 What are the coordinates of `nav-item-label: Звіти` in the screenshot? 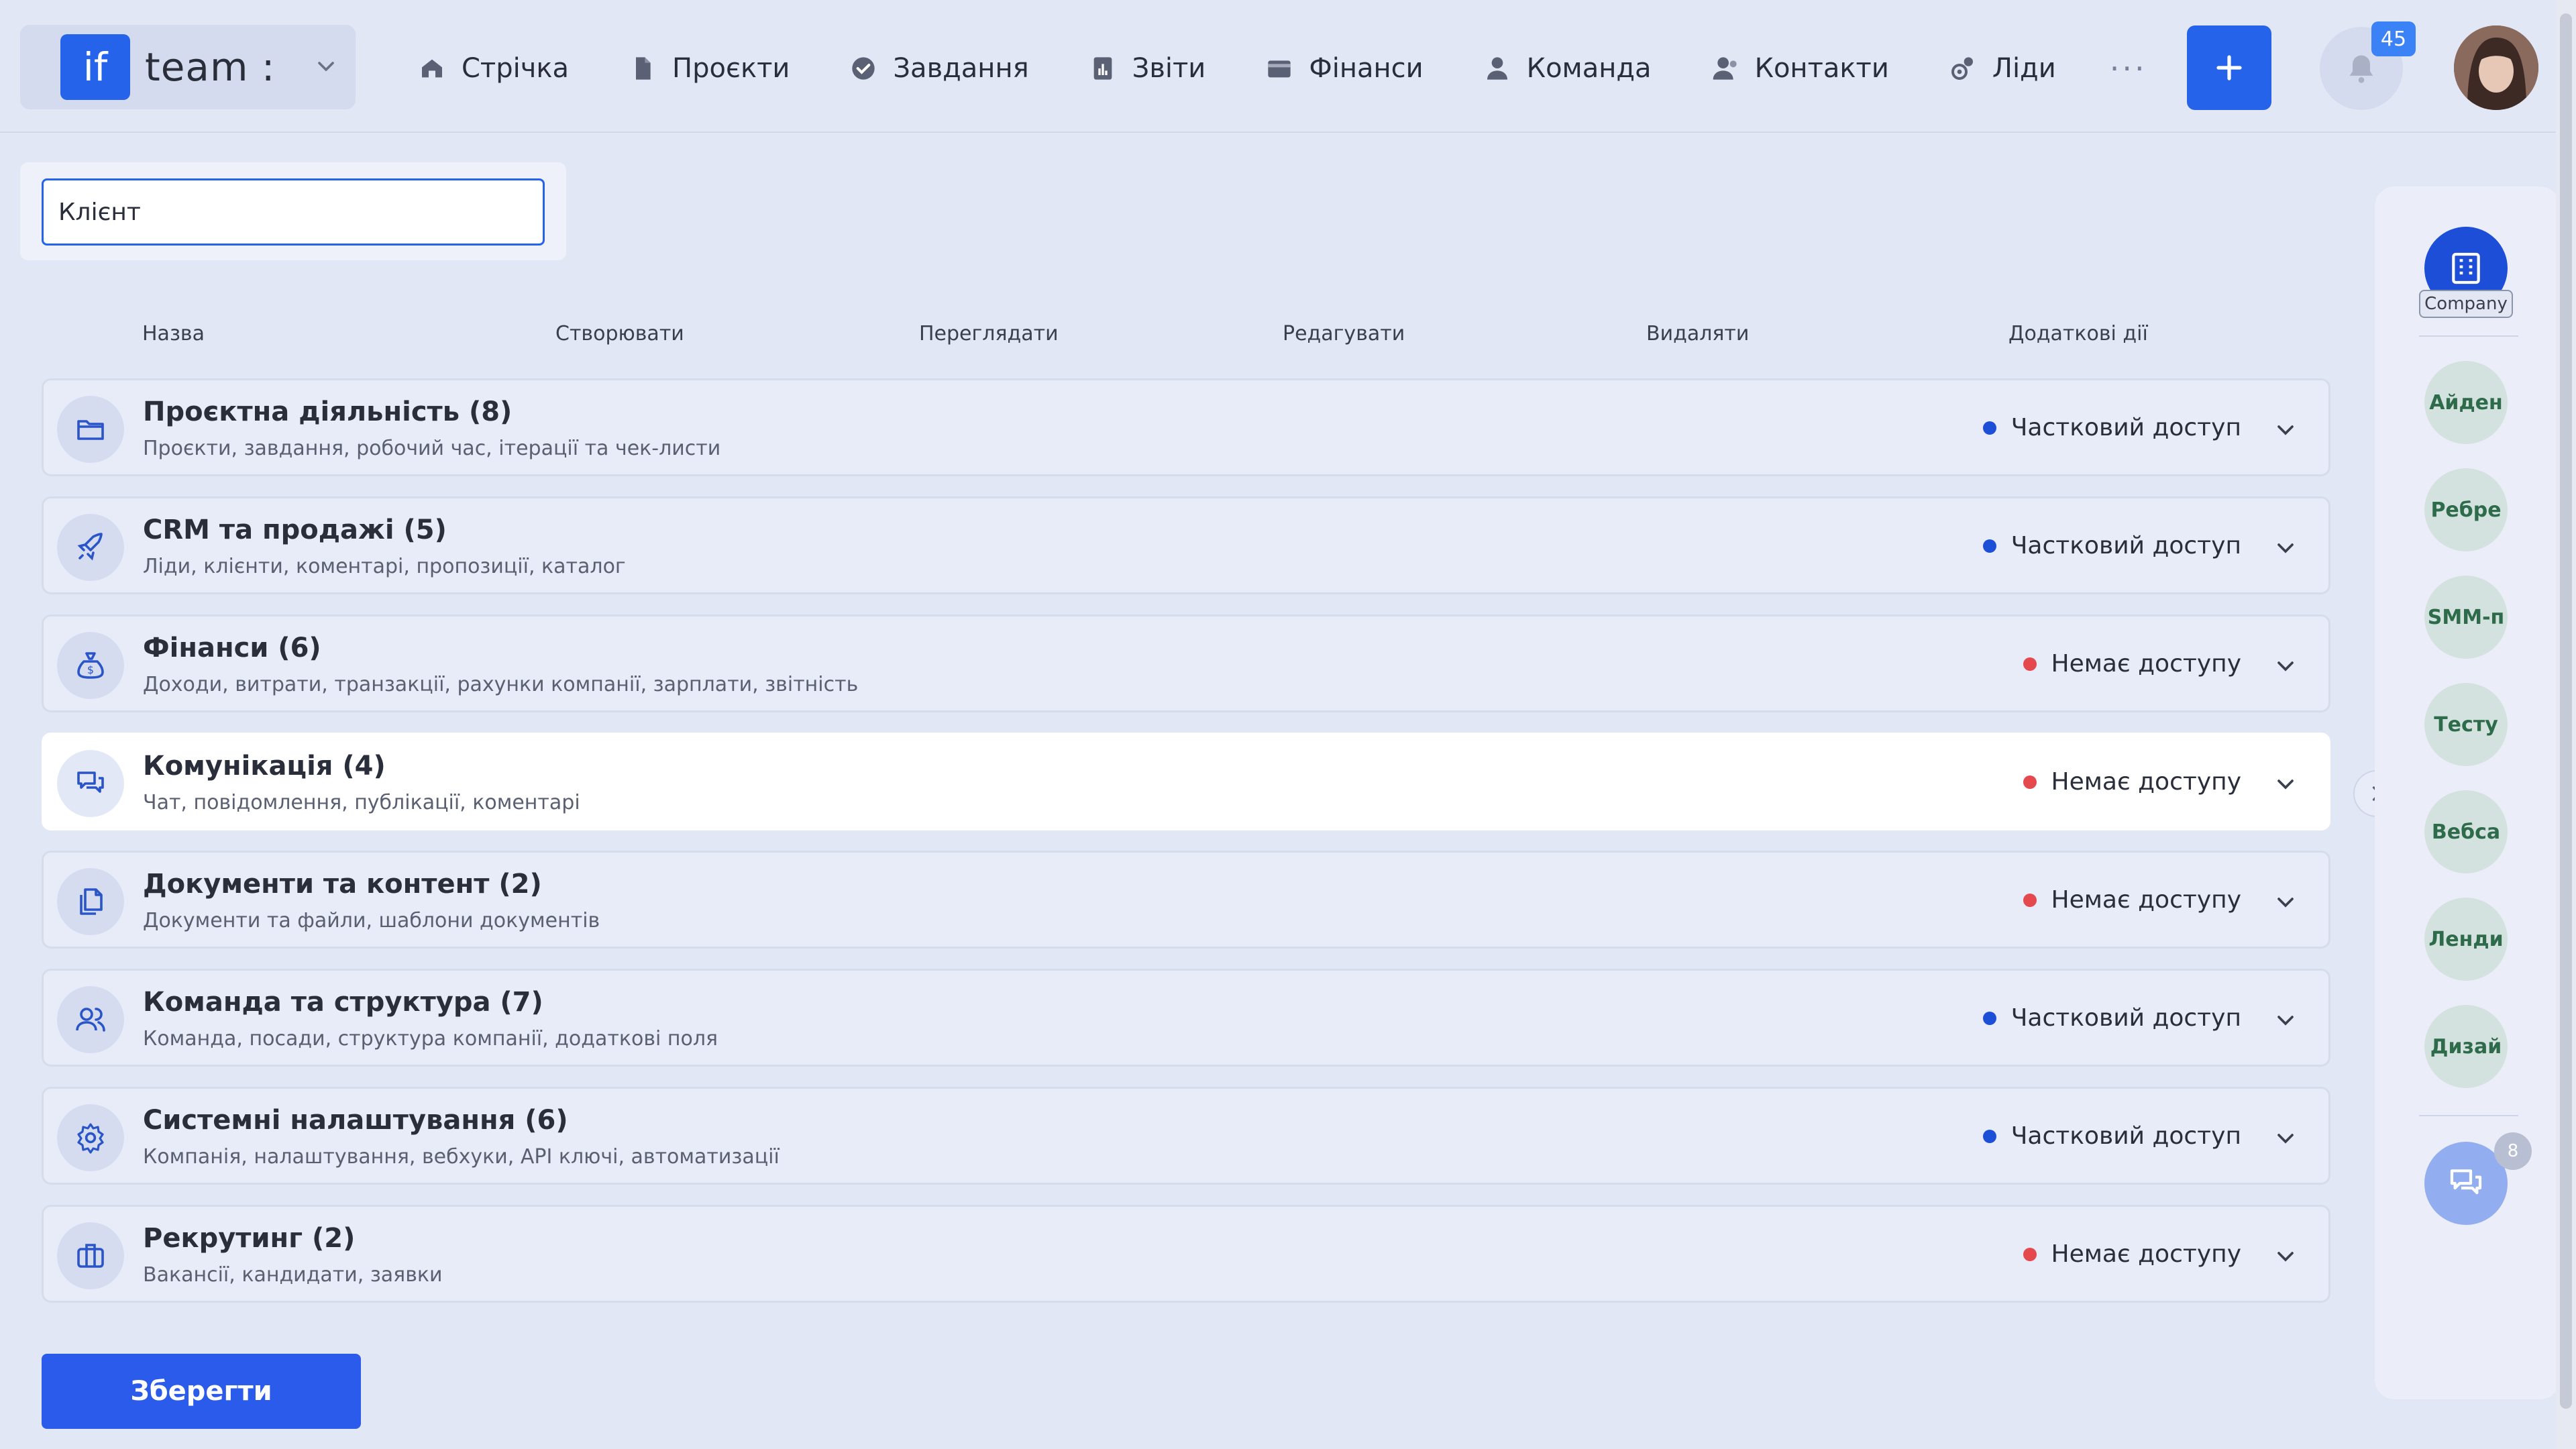 It's located at (1169, 68).